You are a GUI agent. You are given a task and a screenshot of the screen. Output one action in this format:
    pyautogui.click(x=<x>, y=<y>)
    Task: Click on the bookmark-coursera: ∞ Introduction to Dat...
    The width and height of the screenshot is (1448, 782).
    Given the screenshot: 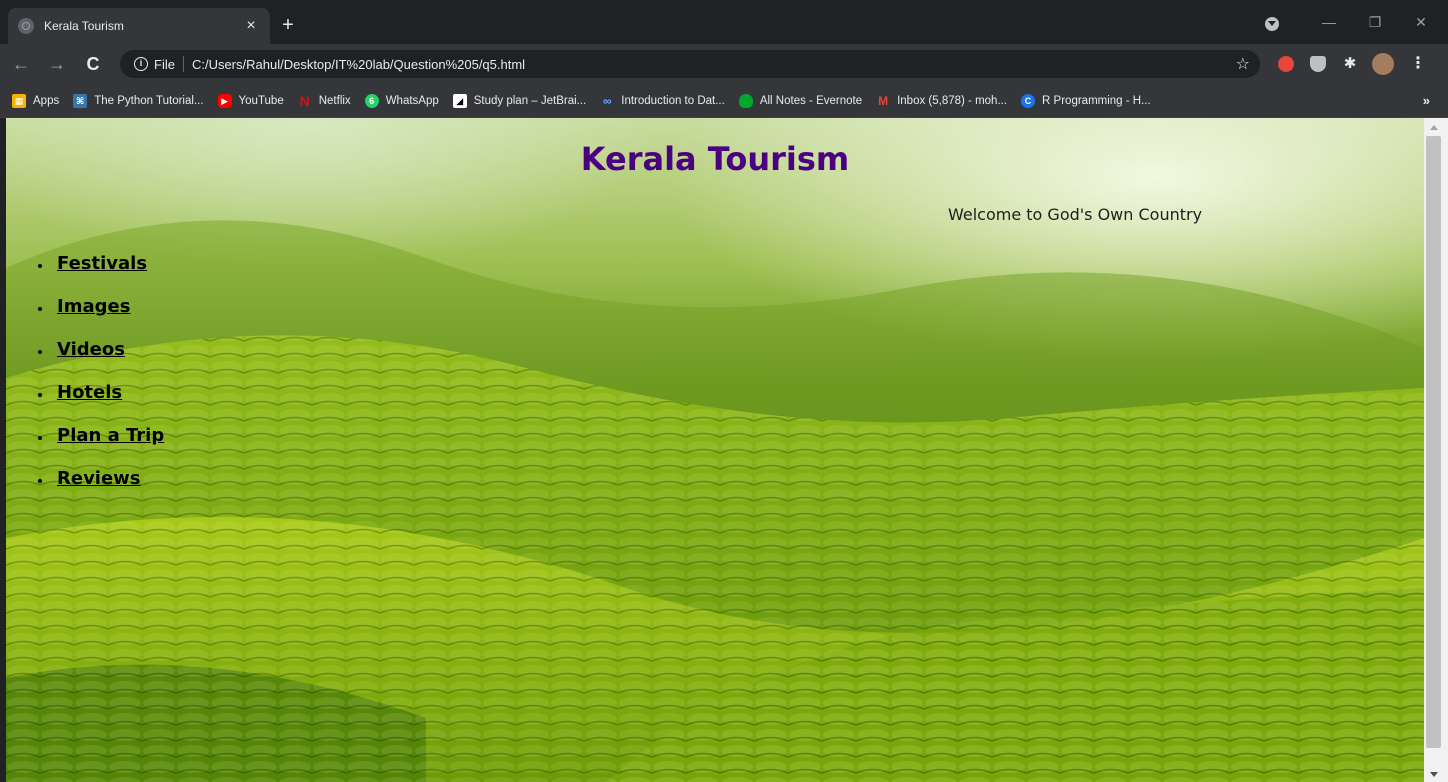 What is the action you would take?
    pyautogui.click(x=662, y=101)
    